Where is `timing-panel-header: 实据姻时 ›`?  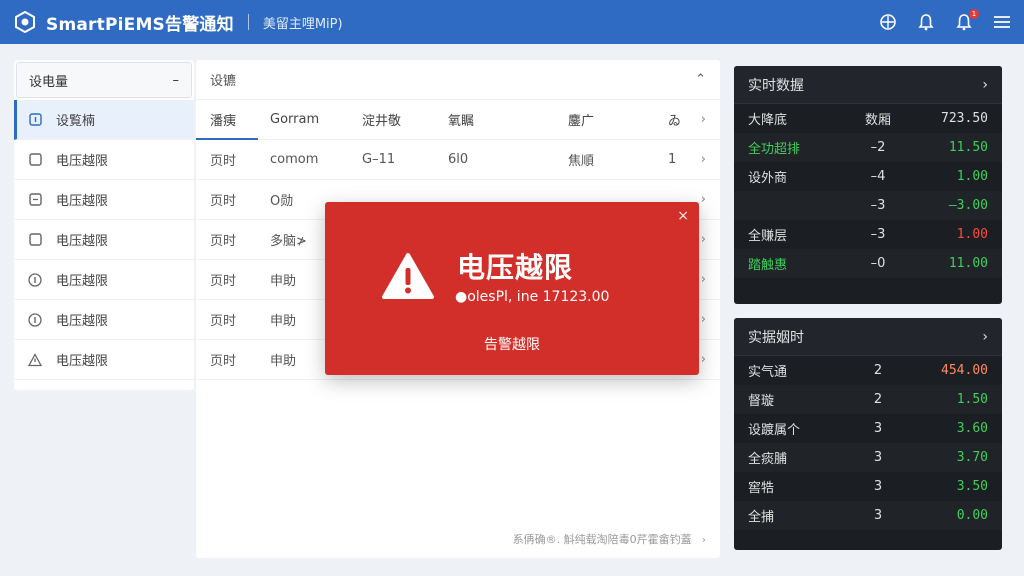
timing-panel-header: 实据姻时 › is located at coordinates (868, 337).